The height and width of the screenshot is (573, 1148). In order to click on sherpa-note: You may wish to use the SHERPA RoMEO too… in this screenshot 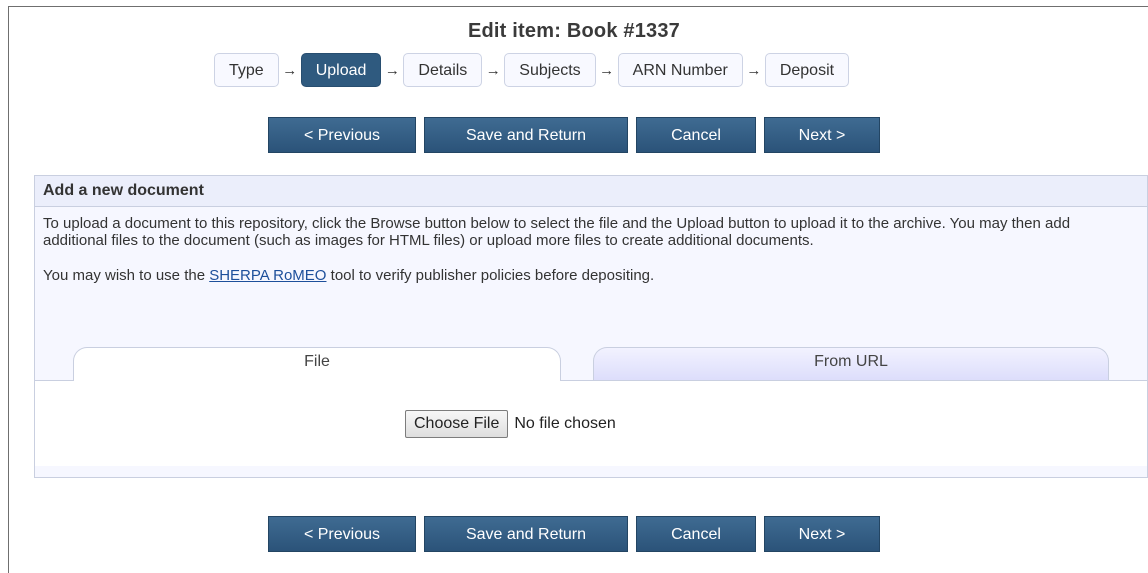, I will do `click(590, 275)`.